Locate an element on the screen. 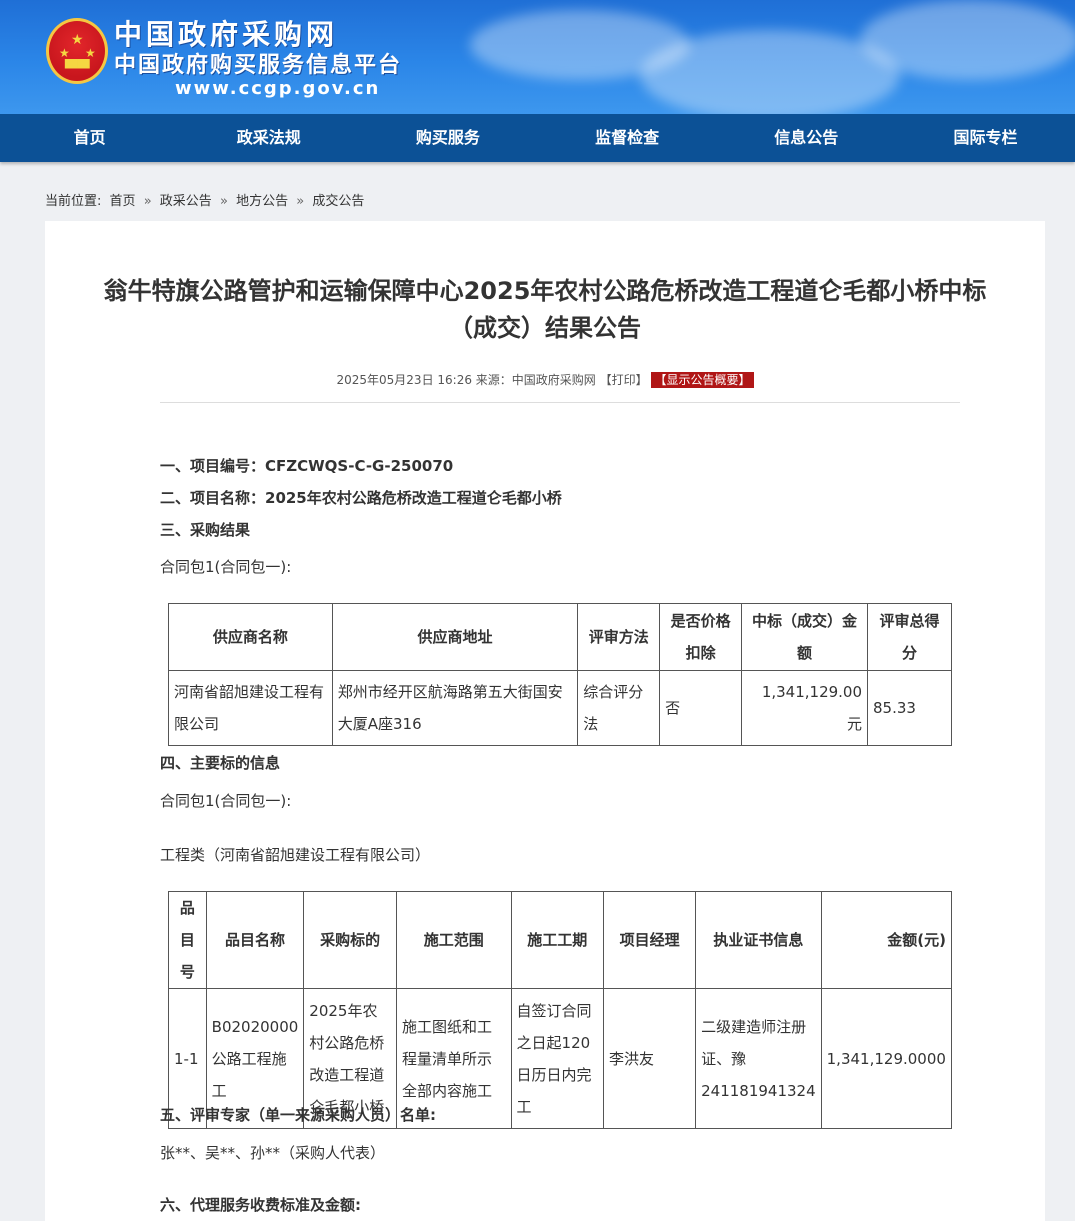  nav-item-purchase-services: 购买服务 is located at coordinates (447, 138).